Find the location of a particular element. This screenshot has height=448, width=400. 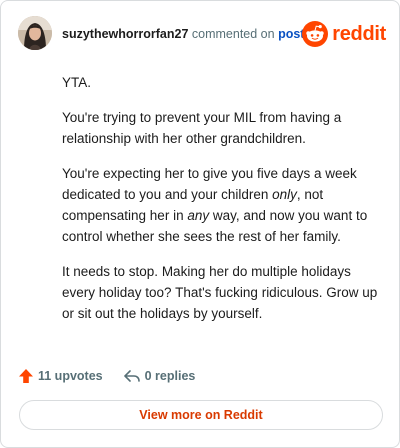

comment-meta: suzythewhorrorfan27 commented on post is located at coordinates (183, 34).